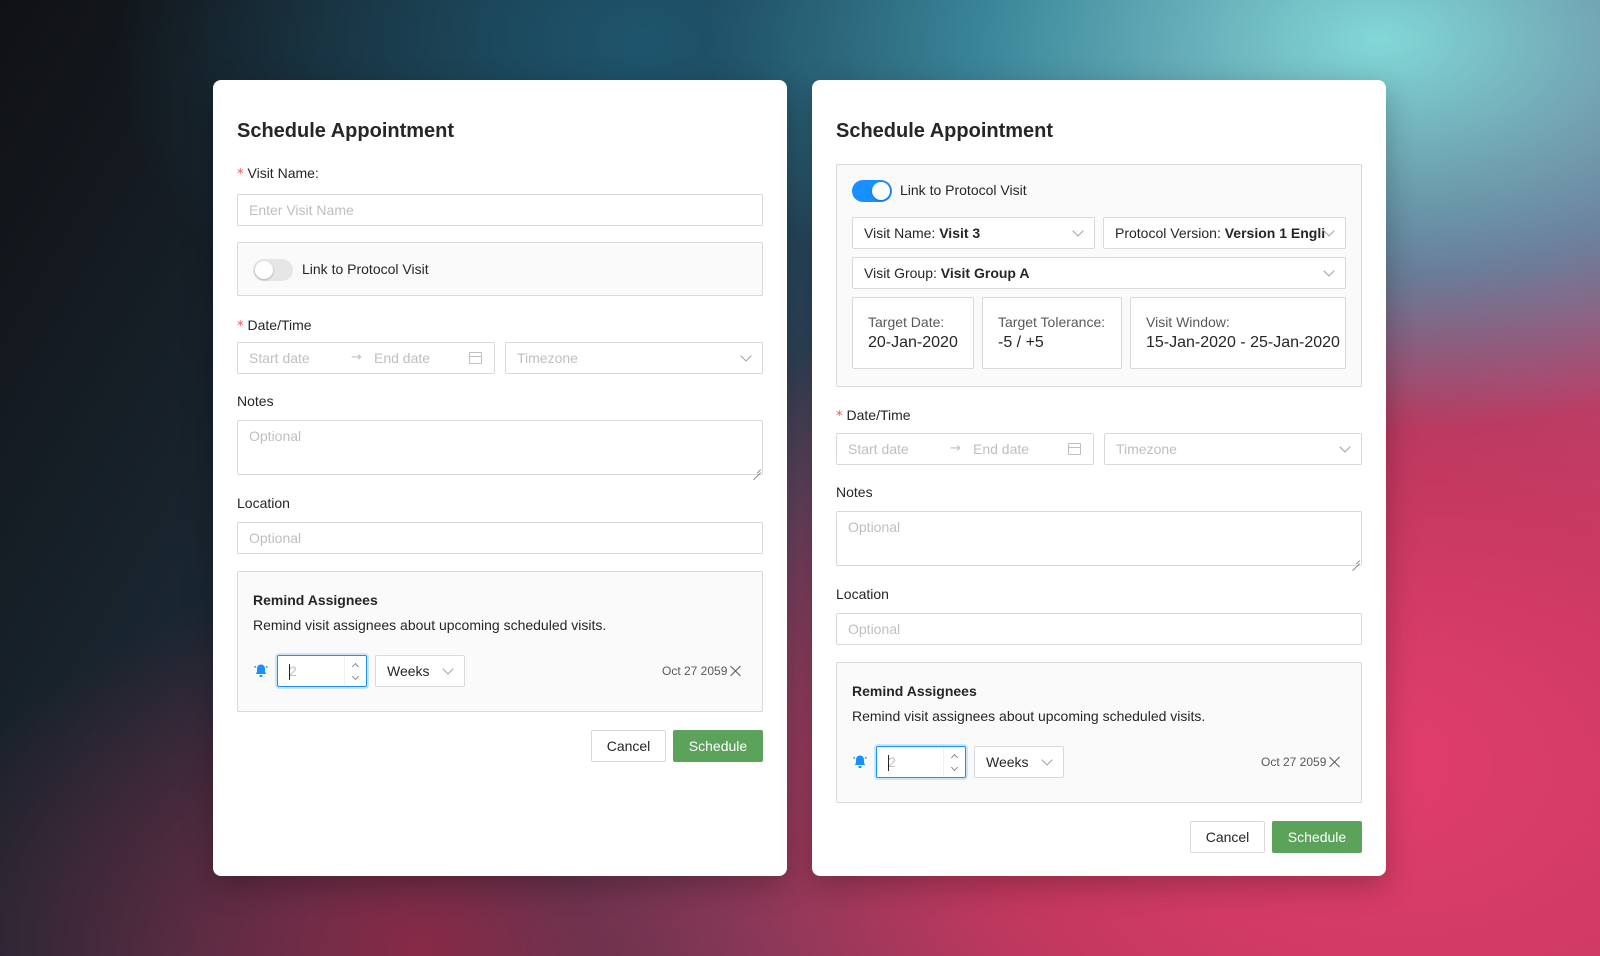 This screenshot has height=956, width=1600. I want to click on visit-name-select-label: Visit Name:, so click(900, 233).